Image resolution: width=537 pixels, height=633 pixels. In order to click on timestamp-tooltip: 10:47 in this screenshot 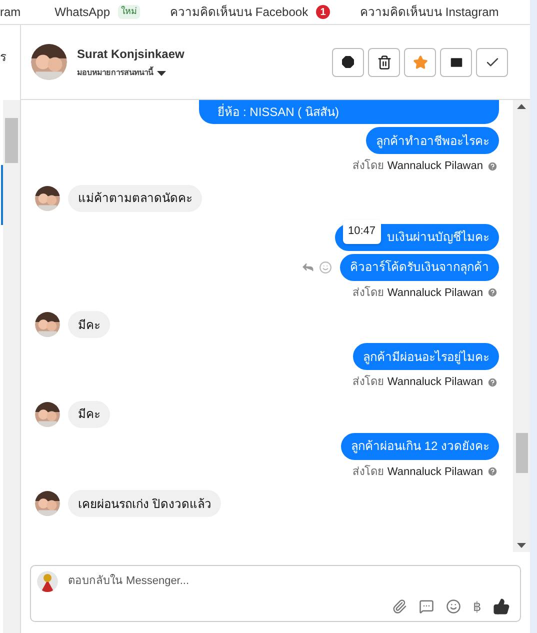, I will do `click(362, 232)`.